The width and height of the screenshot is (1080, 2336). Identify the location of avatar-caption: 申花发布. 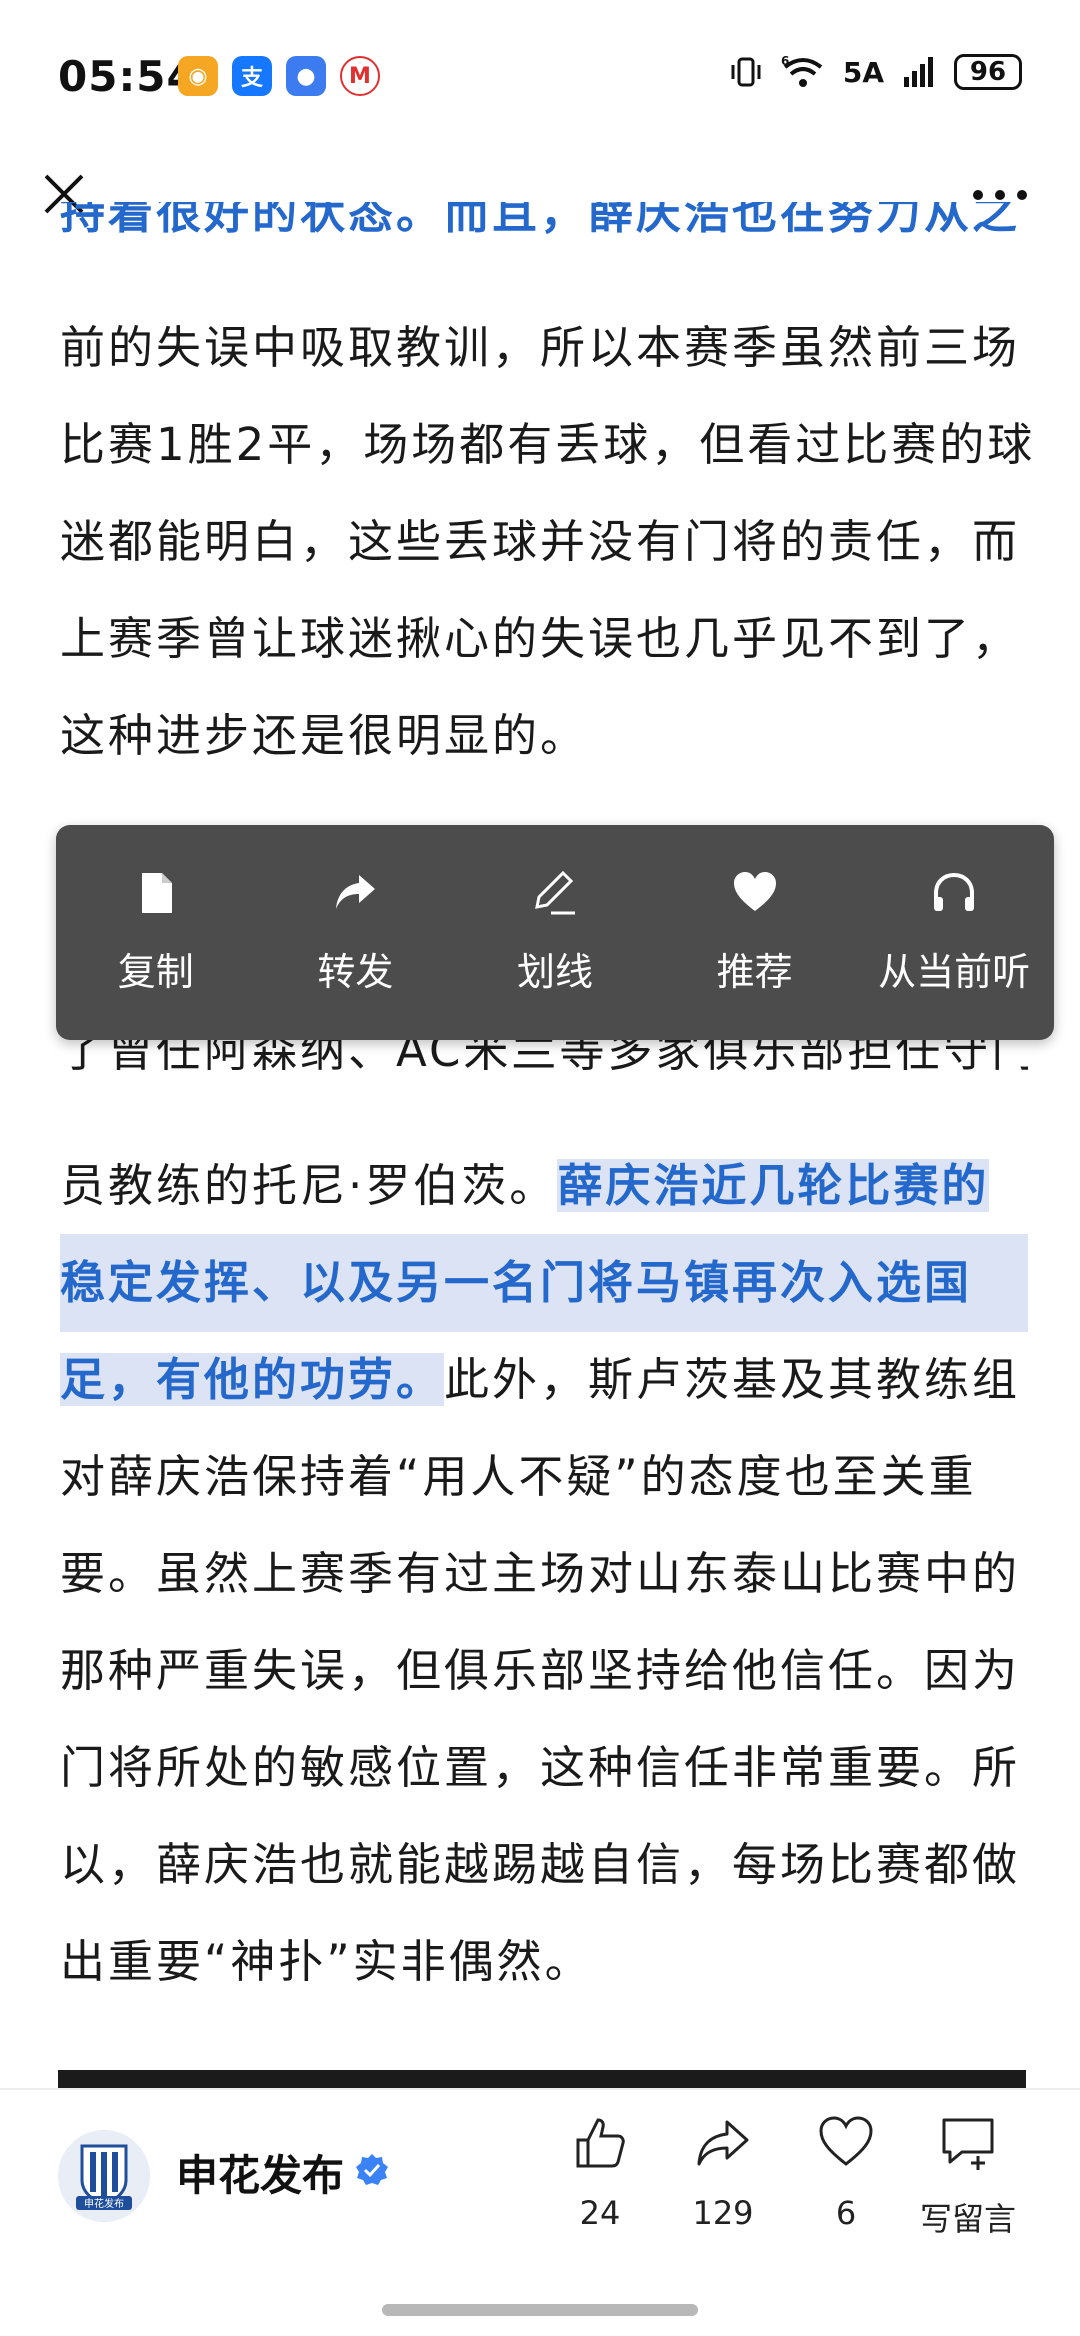
(104, 2203).